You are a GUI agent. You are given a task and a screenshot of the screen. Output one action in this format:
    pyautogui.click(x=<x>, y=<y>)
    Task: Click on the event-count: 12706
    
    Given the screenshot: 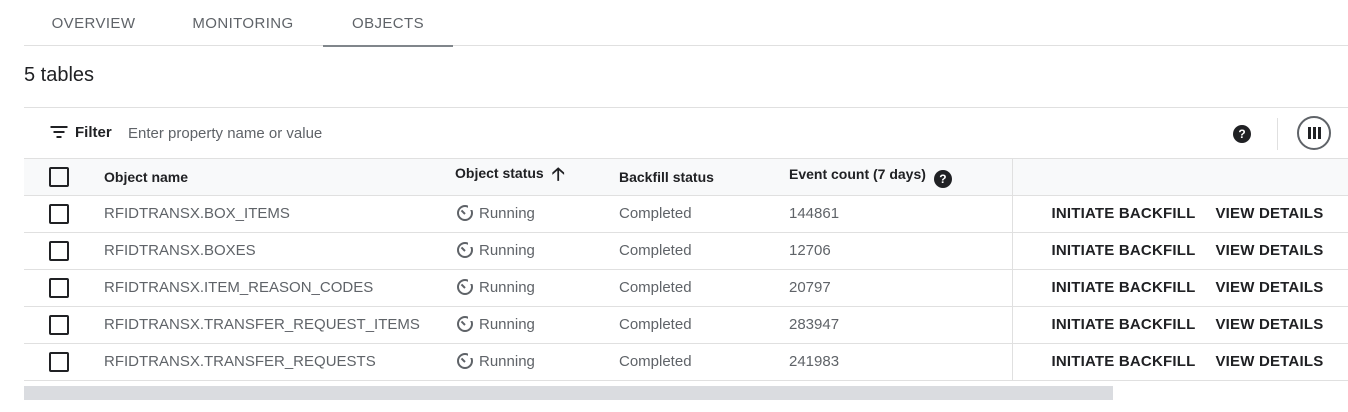 What is the action you would take?
    pyautogui.click(x=900, y=251)
    